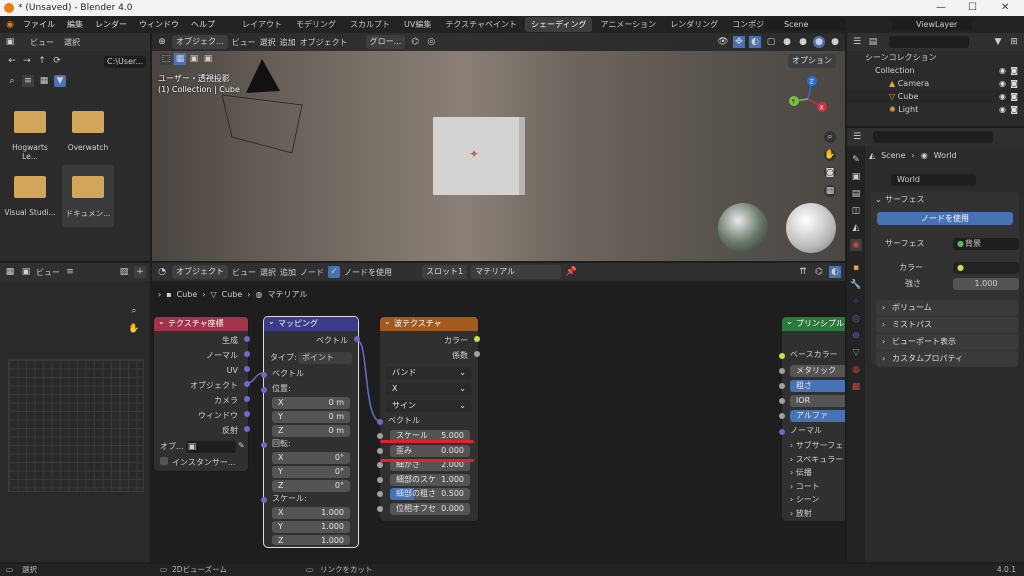 This screenshot has height=576, width=1024. What do you see at coordinates (816, 500) in the screenshot?
I see `subpanel-sheen: › シーン` at bounding box center [816, 500].